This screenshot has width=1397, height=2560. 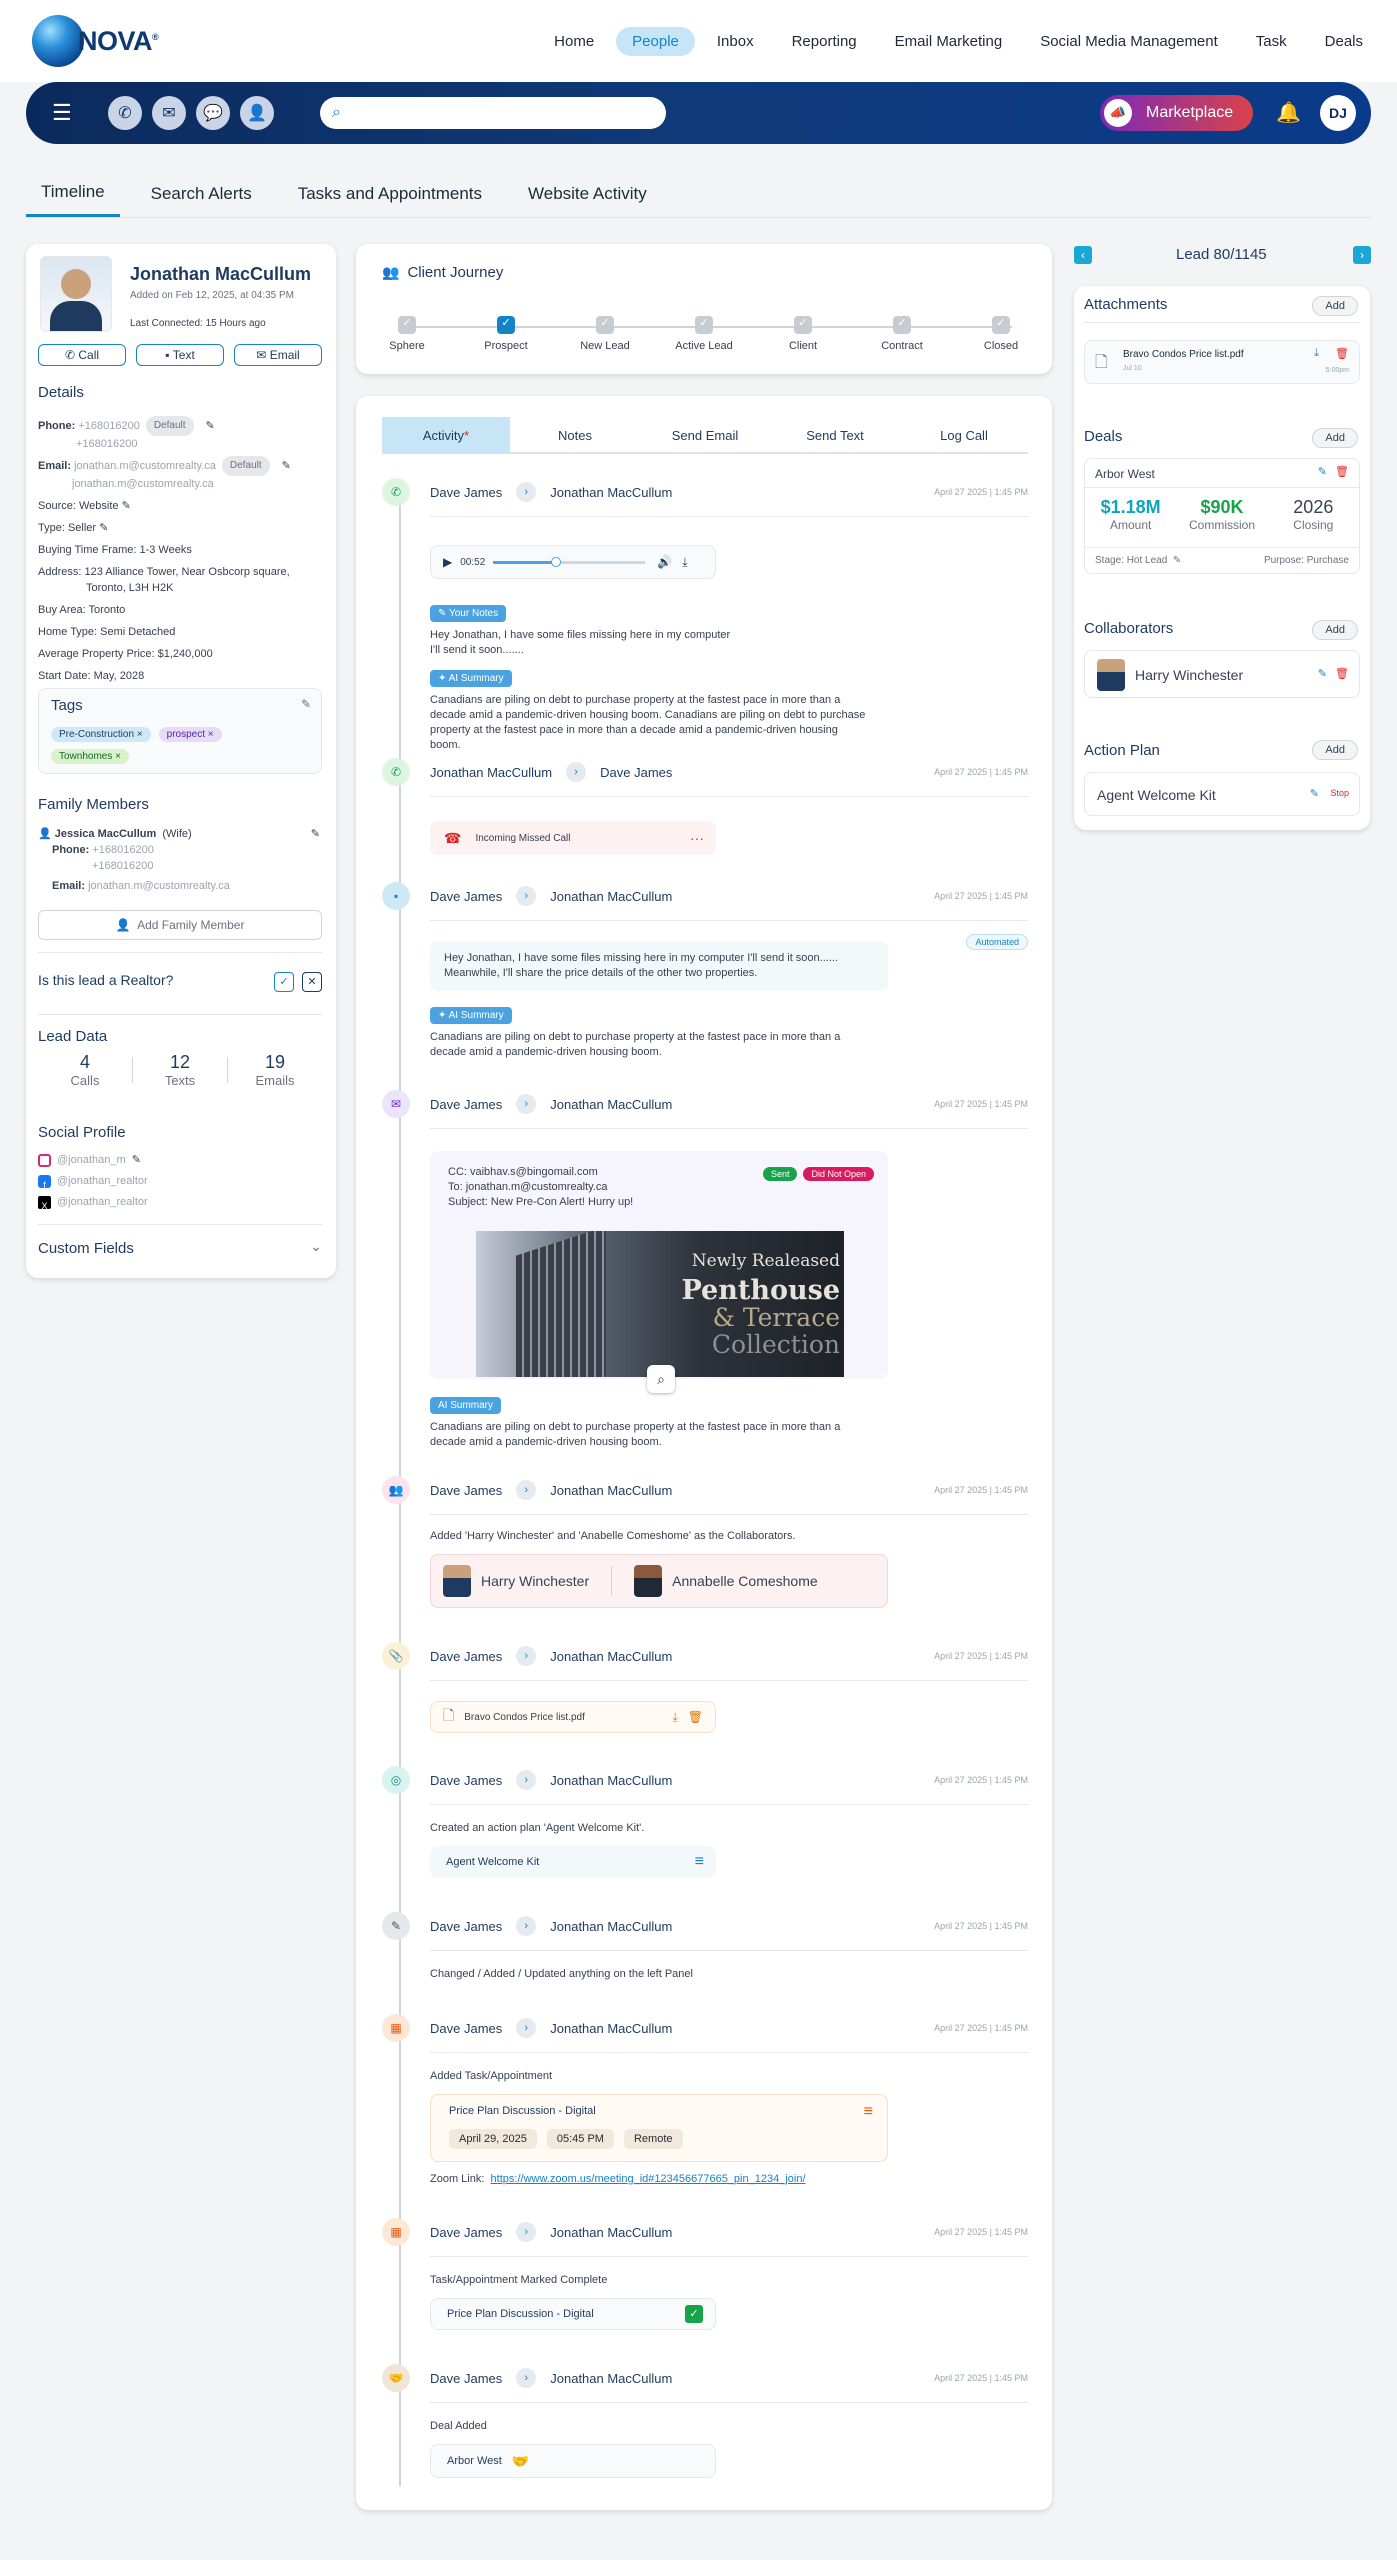 What do you see at coordinates (316, 1246) in the screenshot?
I see `chevron-down-icon: ⌄` at bounding box center [316, 1246].